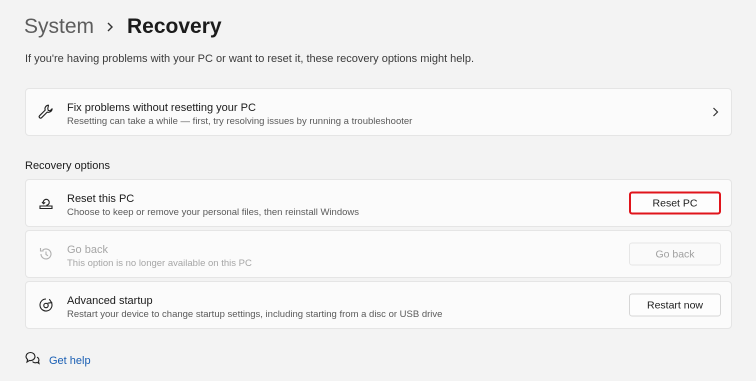  I want to click on breadcrumb: System Recovery, so click(123, 27).